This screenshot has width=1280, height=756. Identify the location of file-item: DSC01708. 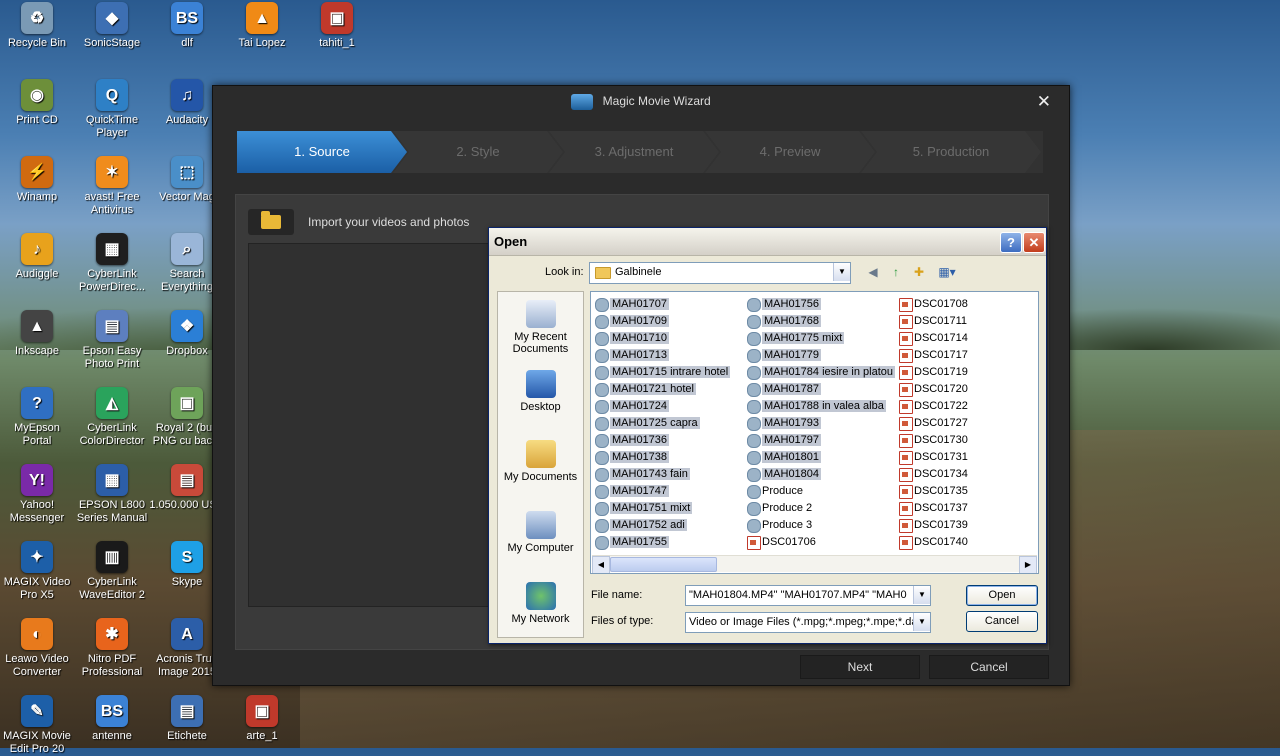
(932, 304).